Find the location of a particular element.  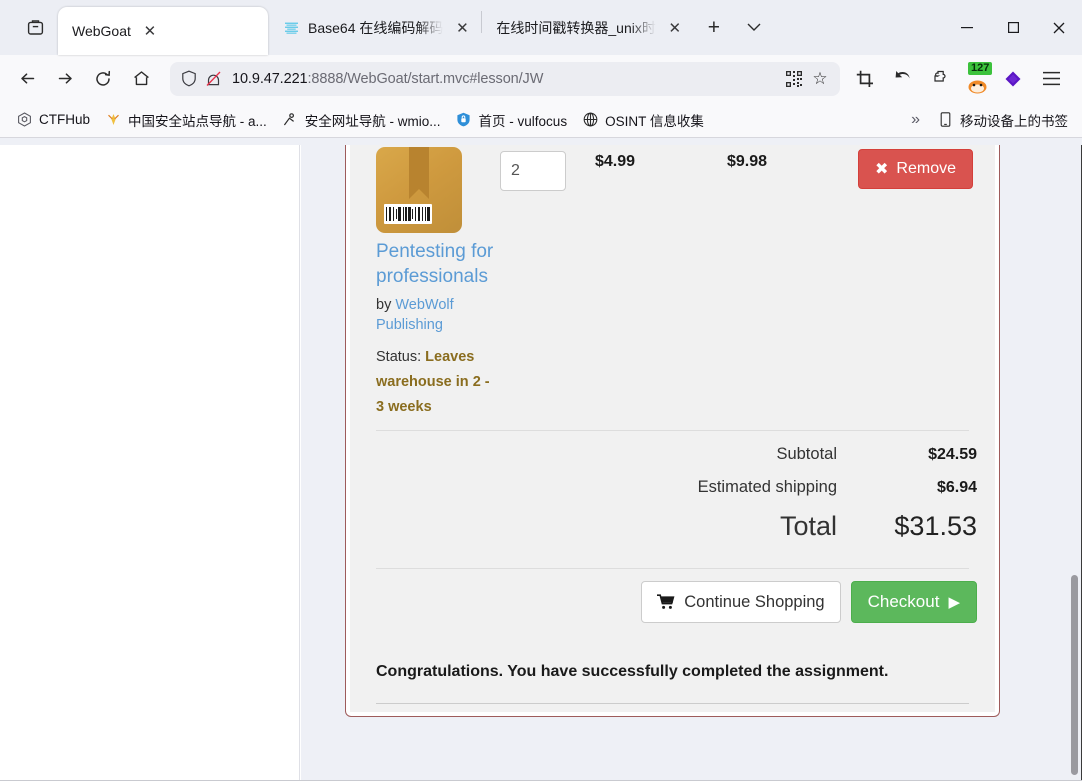

line-total: $9.98 is located at coordinates (746, 161).